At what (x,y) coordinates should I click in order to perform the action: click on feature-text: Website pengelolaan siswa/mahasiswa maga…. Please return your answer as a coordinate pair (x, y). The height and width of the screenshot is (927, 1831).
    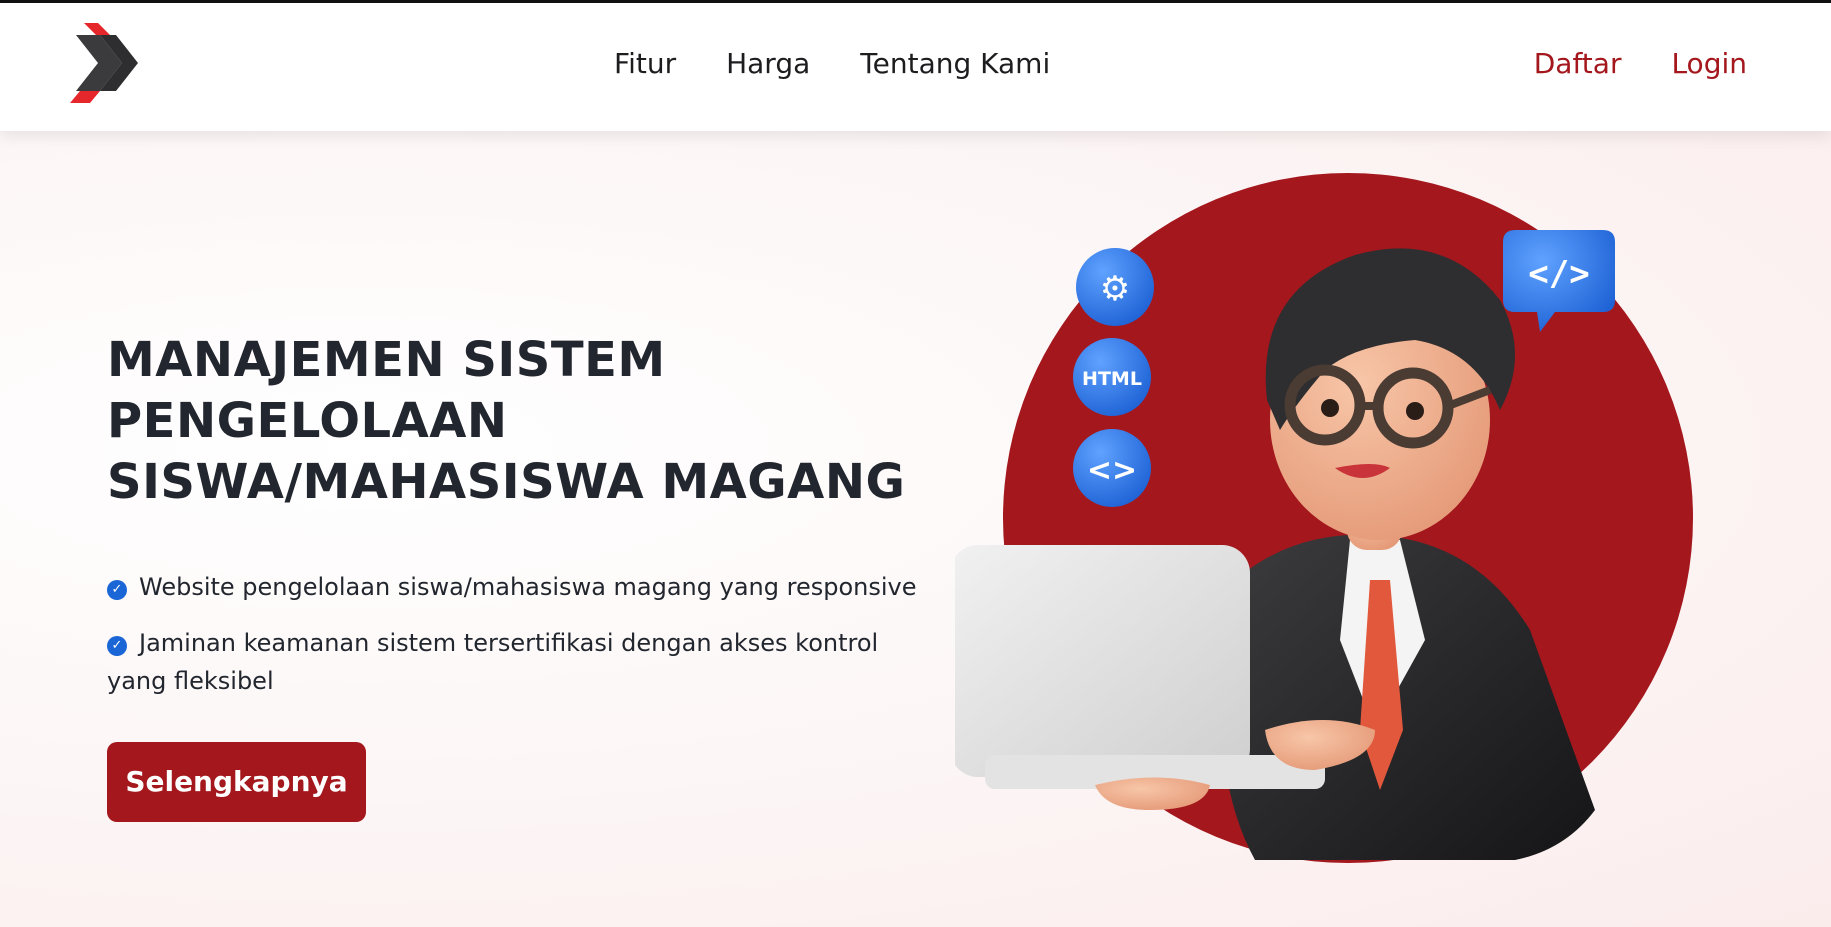
    Looking at the image, I should click on (528, 587).